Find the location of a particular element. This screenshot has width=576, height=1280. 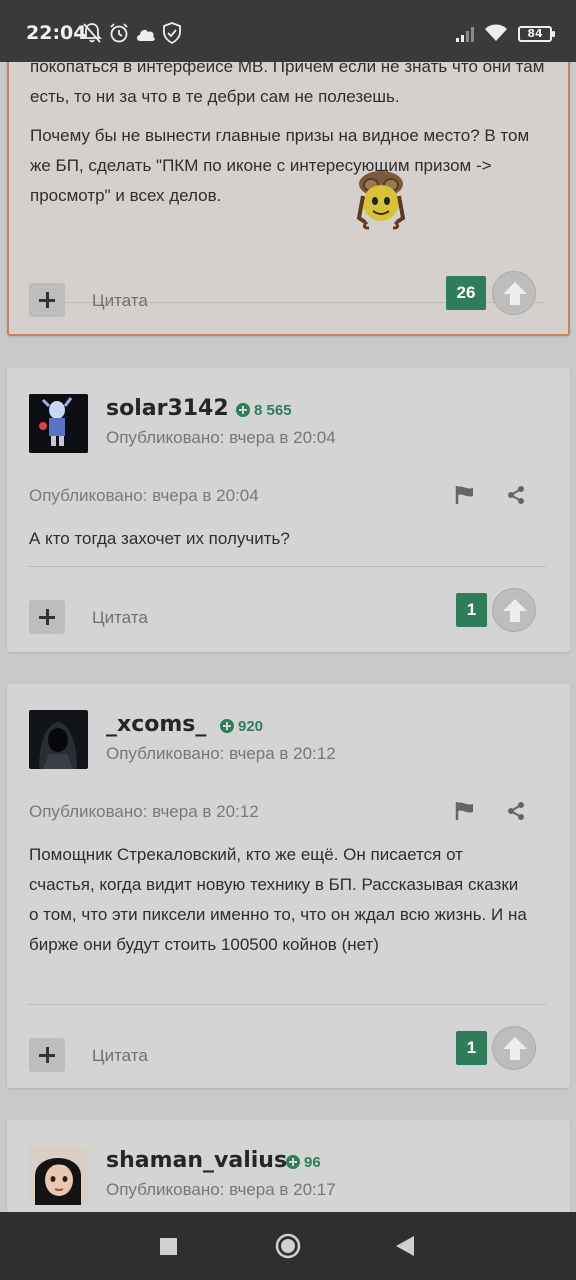

cloud-icon is located at coordinates (146, 36).